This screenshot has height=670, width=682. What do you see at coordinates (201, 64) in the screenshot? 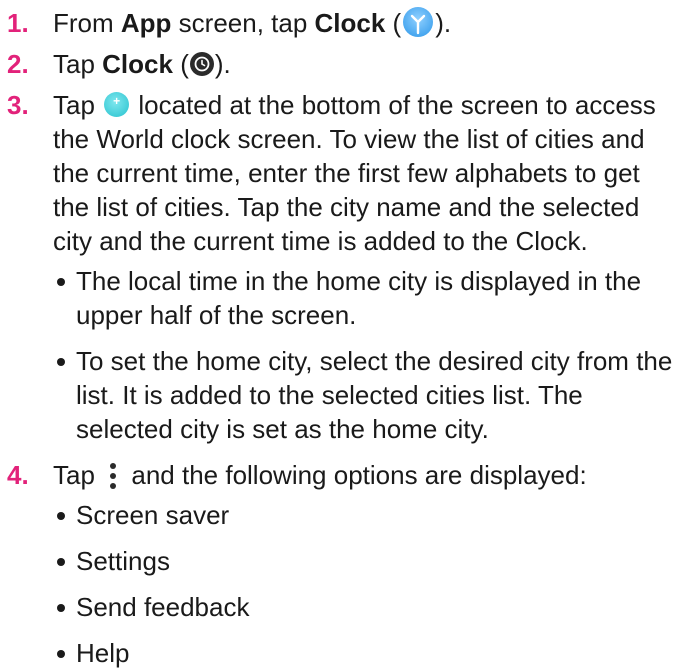
I see `clock-tab-icon` at bounding box center [201, 64].